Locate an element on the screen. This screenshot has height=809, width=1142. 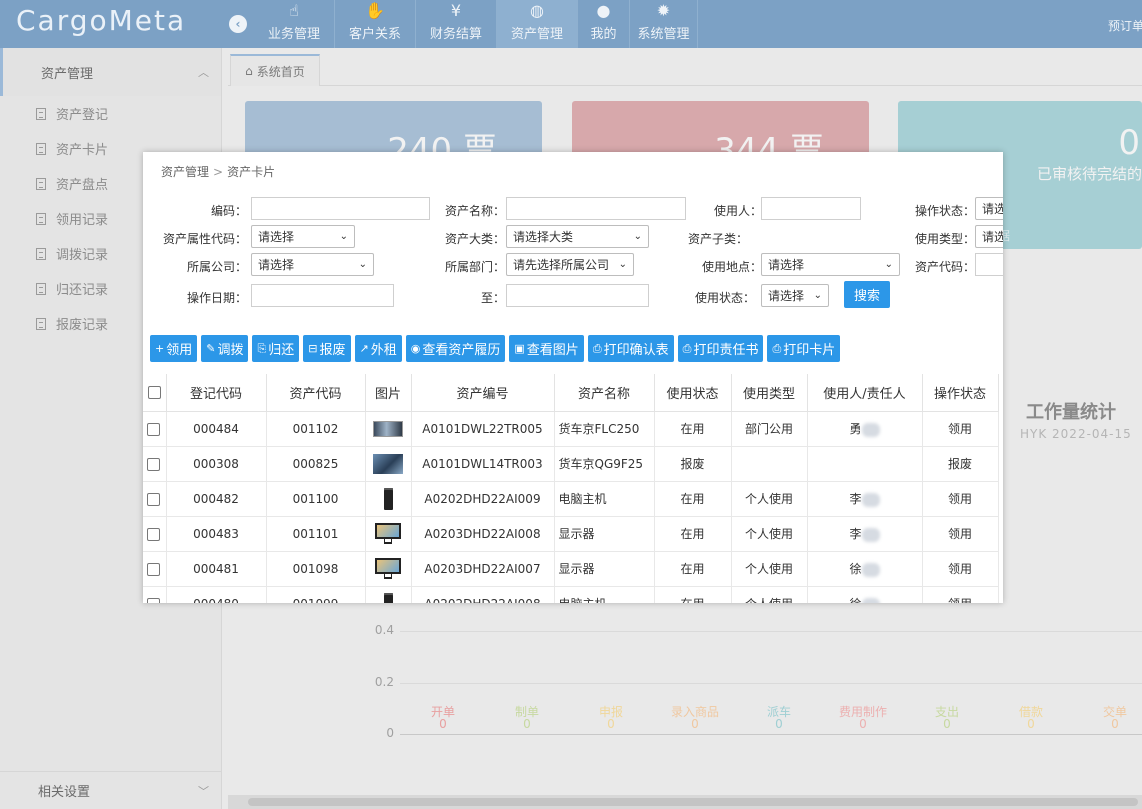
col-asset-no: 资产编号 is located at coordinates (483, 393).